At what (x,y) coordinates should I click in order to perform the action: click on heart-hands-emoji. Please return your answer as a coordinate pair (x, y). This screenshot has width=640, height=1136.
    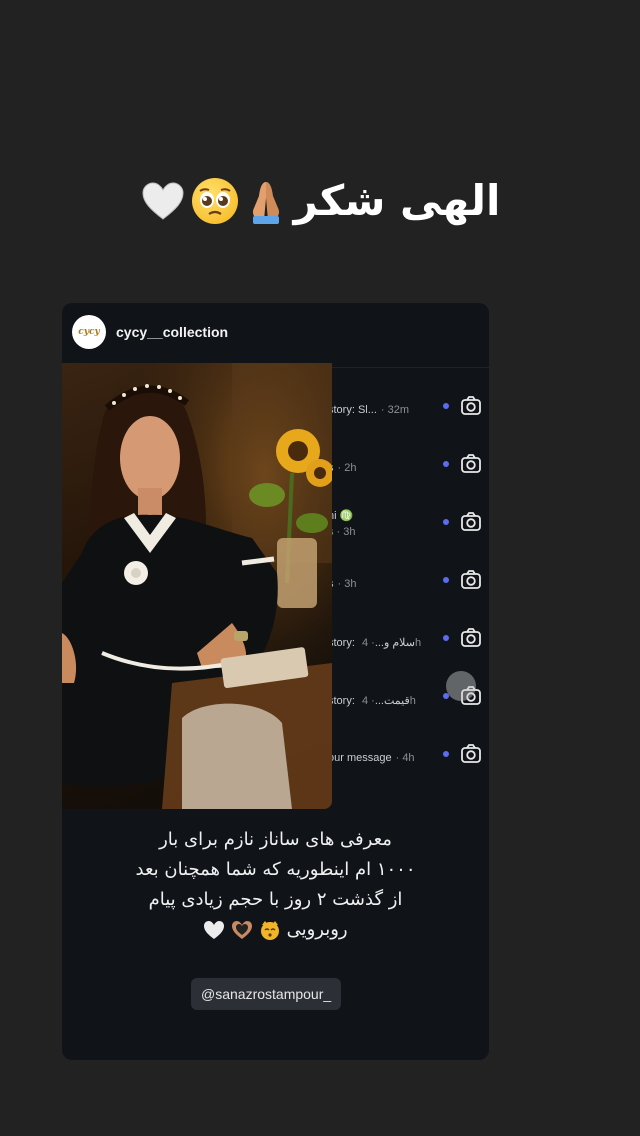
    Looking at the image, I should click on (242, 930).